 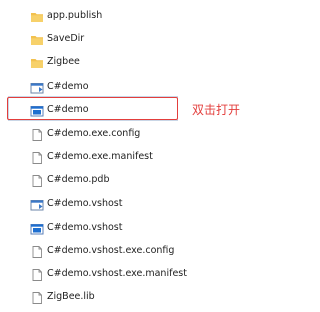 I want to click on file-row-vshost-exe-manifest: C#demo.vshost.exe.manifest, so click(x=120, y=274).